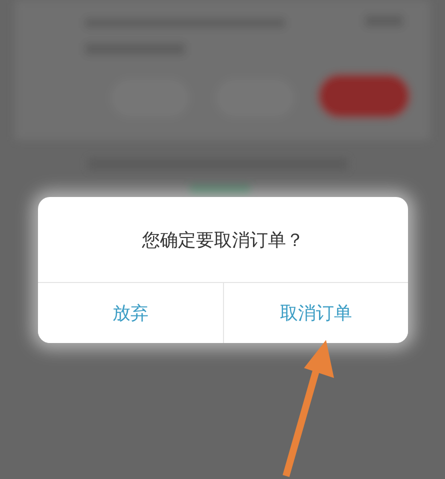 This screenshot has height=479, width=445. I want to click on dialog-button: 取消订单, so click(315, 313).